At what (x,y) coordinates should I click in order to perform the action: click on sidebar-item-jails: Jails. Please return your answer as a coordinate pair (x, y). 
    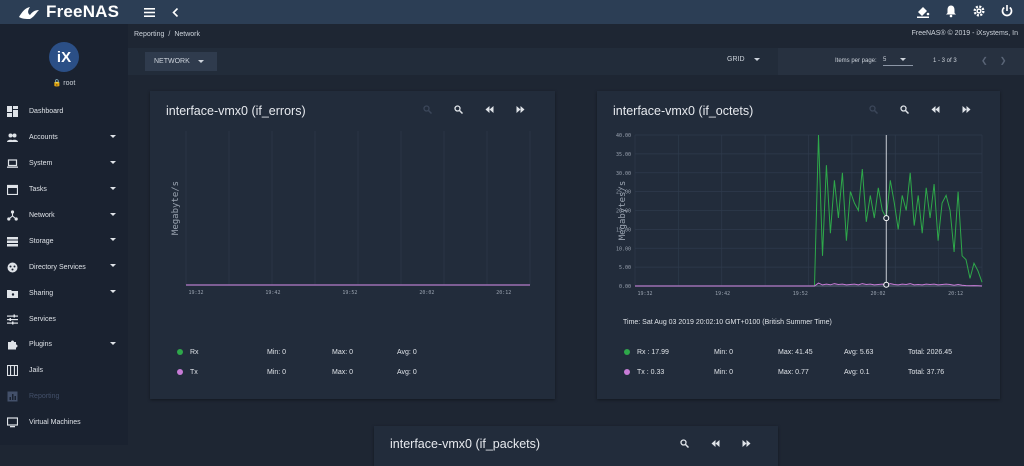
    Looking at the image, I should click on (64, 371).